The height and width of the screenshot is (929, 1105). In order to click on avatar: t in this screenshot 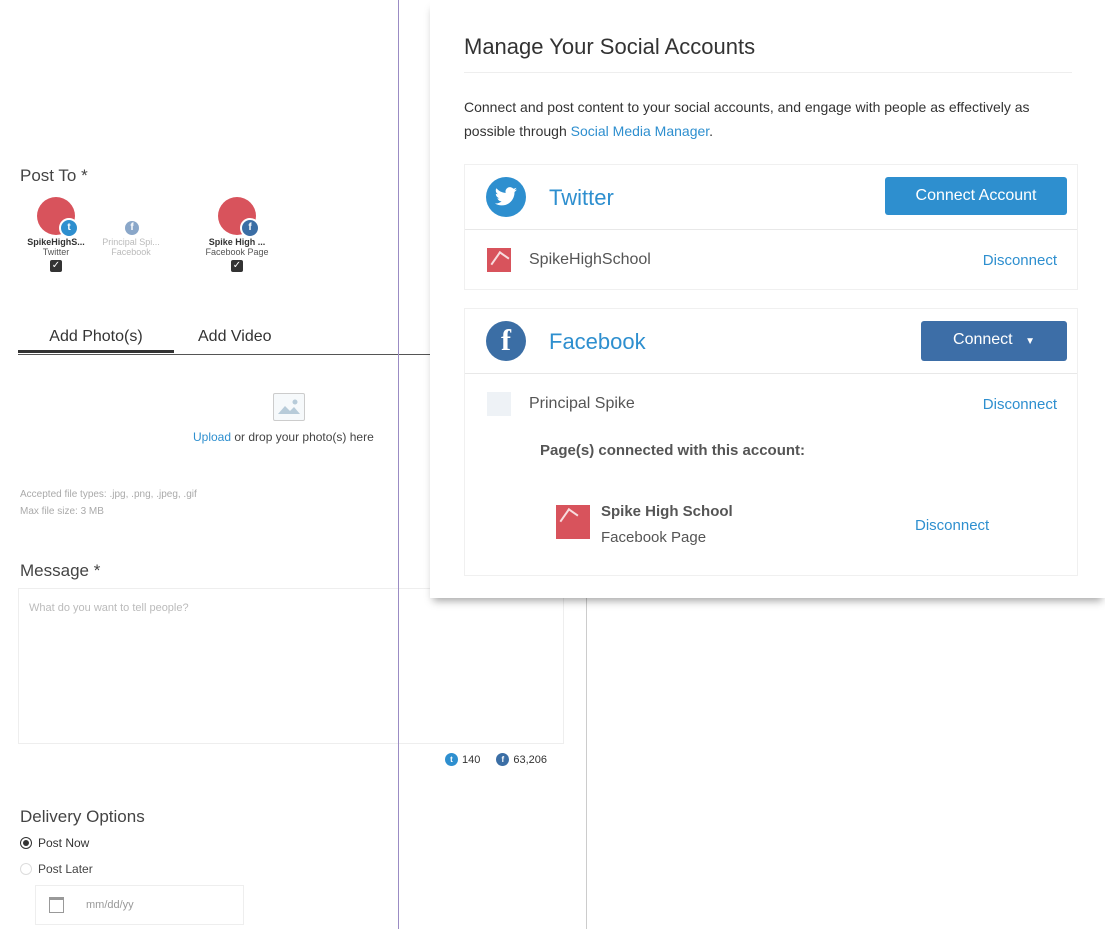, I will do `click(58, 217)`.